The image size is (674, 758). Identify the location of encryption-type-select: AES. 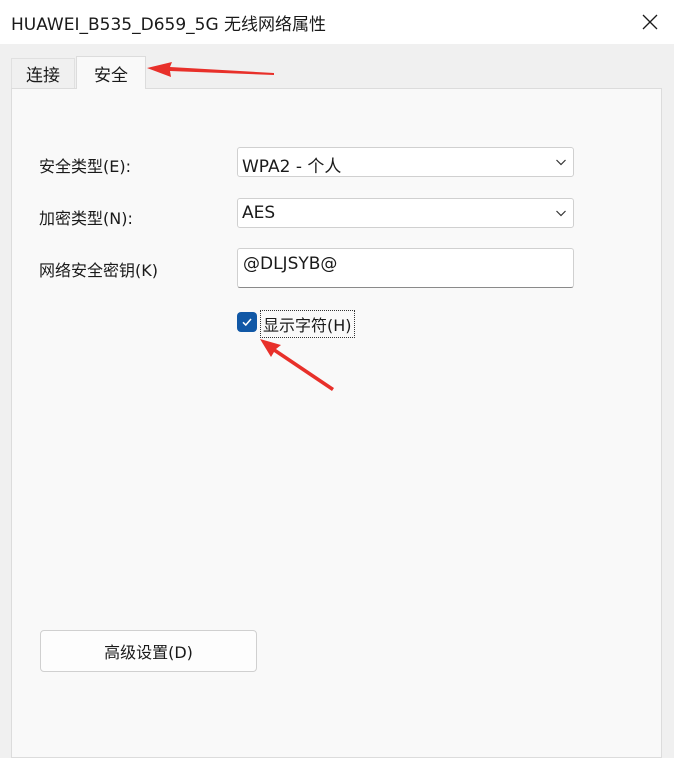
(405, 213).